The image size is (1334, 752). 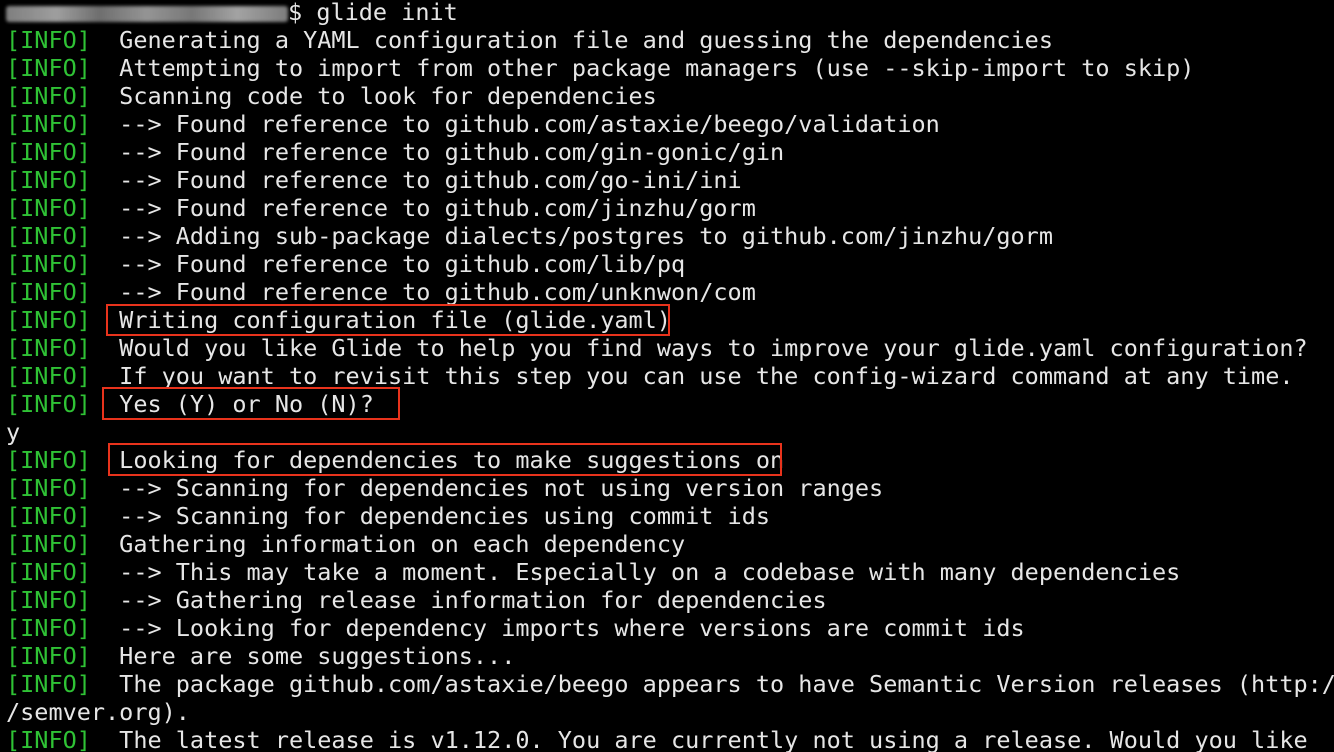 What do you see at coordinates (380, 320) in the screenshot?
I see `log-text: Writing configuration file (glide.yaml)` at bounding box center [380, 320].